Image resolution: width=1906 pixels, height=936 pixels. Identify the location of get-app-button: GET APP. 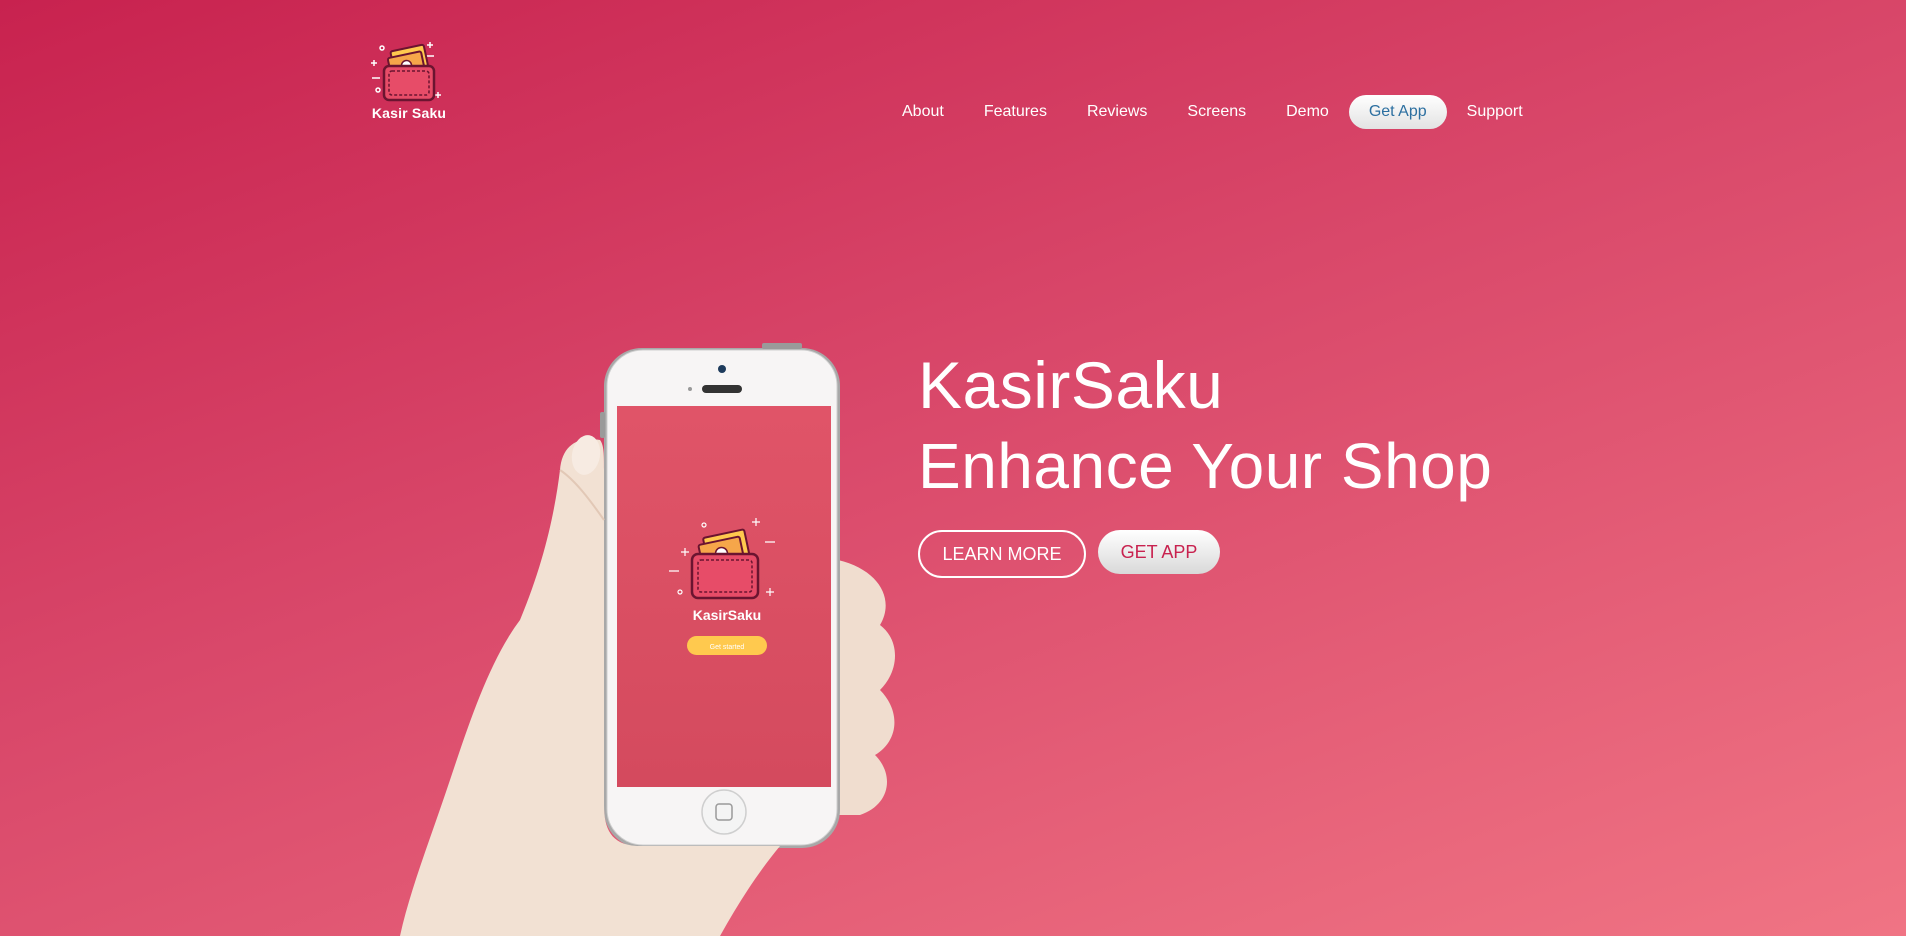
(1159, 552).